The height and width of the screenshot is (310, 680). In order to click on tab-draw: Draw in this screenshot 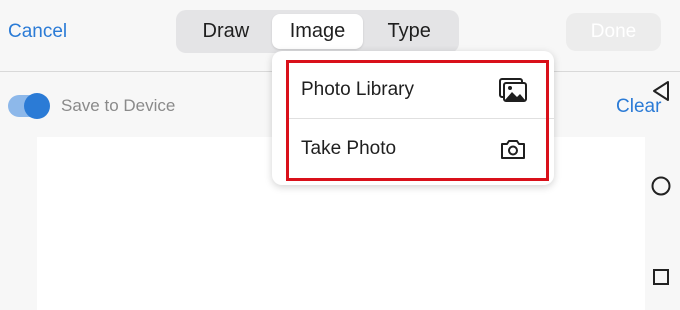, I will do `click(226, 31)`.